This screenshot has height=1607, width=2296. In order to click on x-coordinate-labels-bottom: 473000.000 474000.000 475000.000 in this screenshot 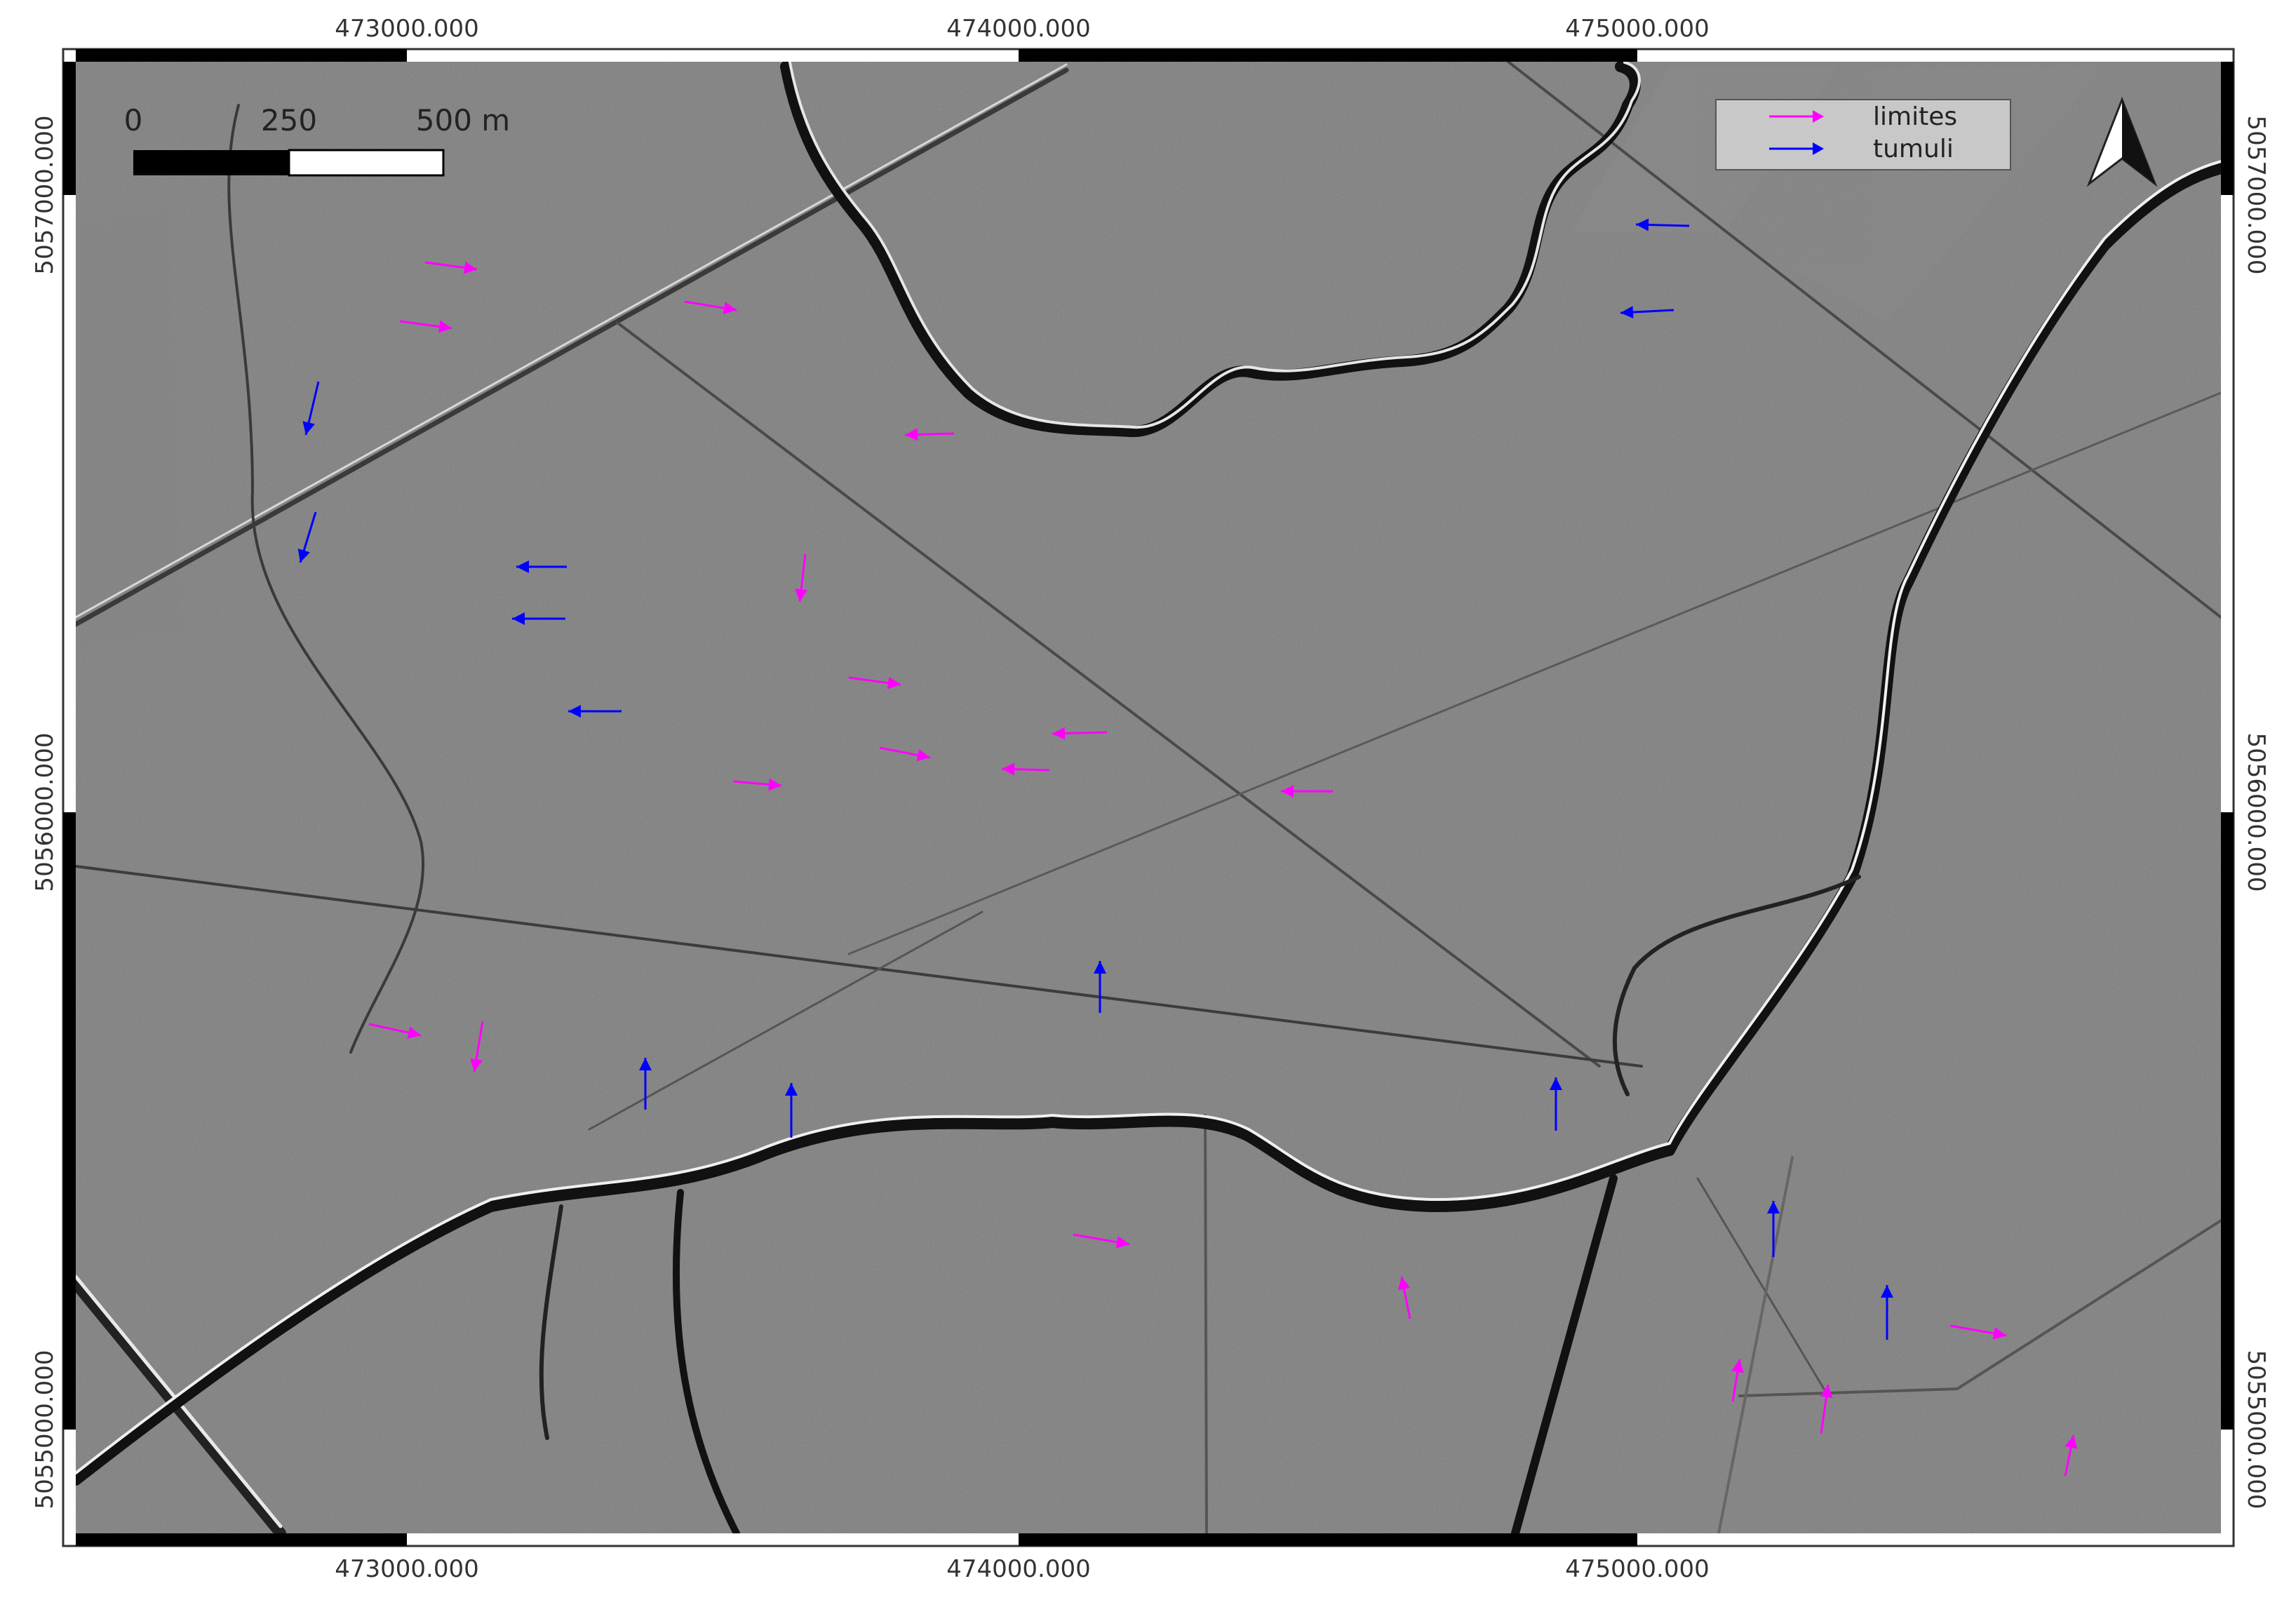, I will do `click(1022, 1569)`.